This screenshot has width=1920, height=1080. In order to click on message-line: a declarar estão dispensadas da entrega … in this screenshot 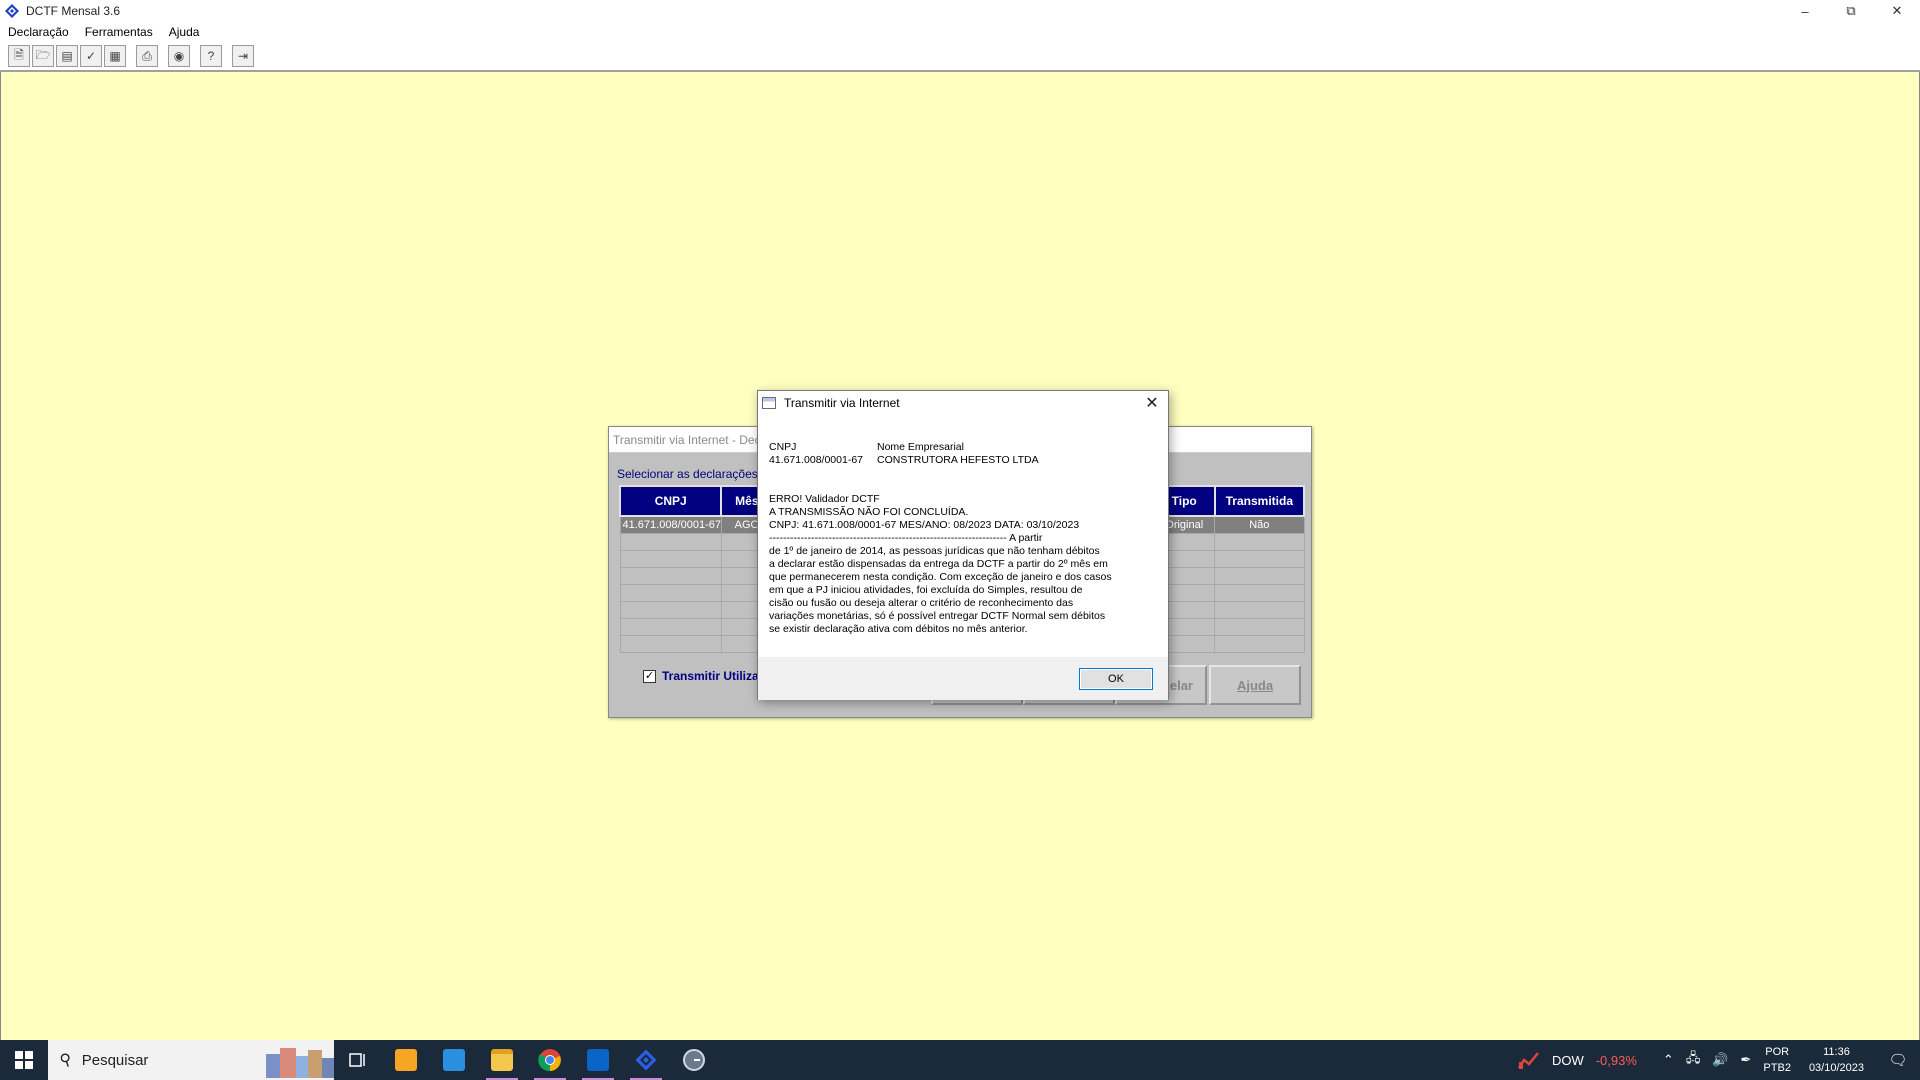, I will do `click(938, 564)`.